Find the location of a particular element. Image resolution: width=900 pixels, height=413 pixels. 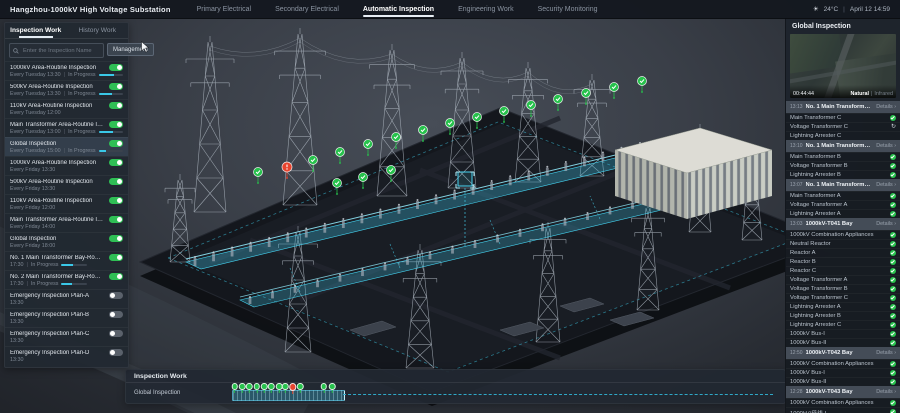

device-row: Reactor B is located at coordinates (843, 261).